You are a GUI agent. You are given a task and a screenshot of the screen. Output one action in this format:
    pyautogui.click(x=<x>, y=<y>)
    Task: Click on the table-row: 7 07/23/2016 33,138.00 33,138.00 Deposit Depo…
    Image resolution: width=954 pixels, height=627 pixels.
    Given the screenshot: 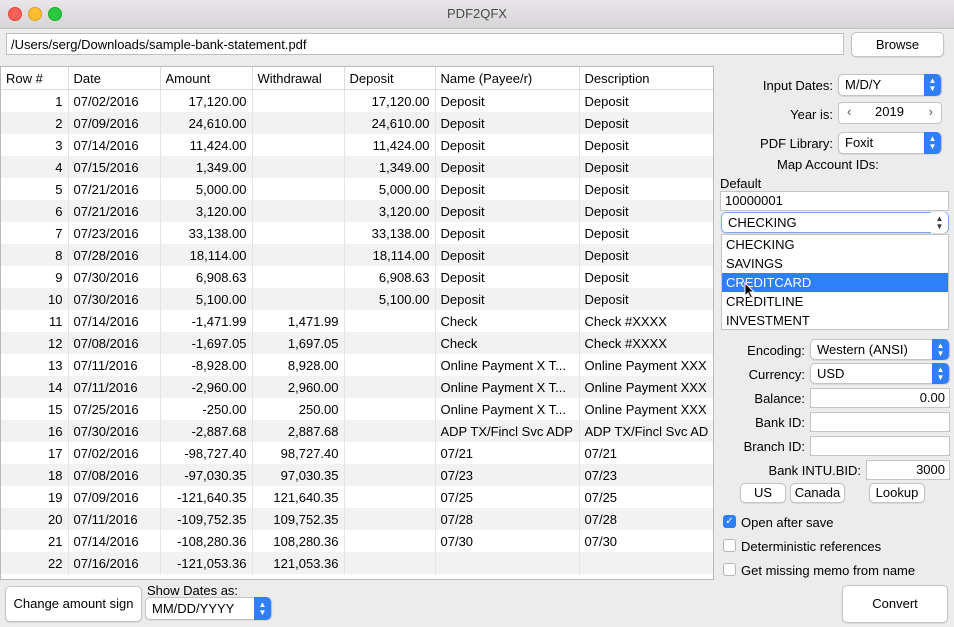 What is the action you would take?
    pyautogui.click(x=357, y=233)
    